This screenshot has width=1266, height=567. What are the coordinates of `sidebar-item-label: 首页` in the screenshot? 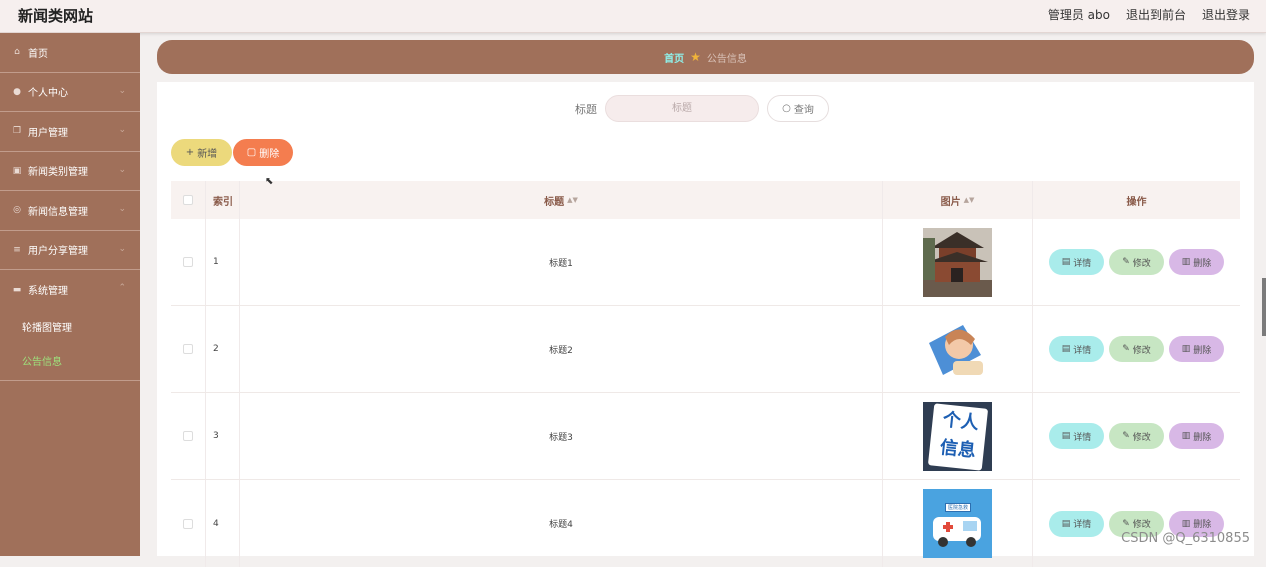 It's located at (38, 52).